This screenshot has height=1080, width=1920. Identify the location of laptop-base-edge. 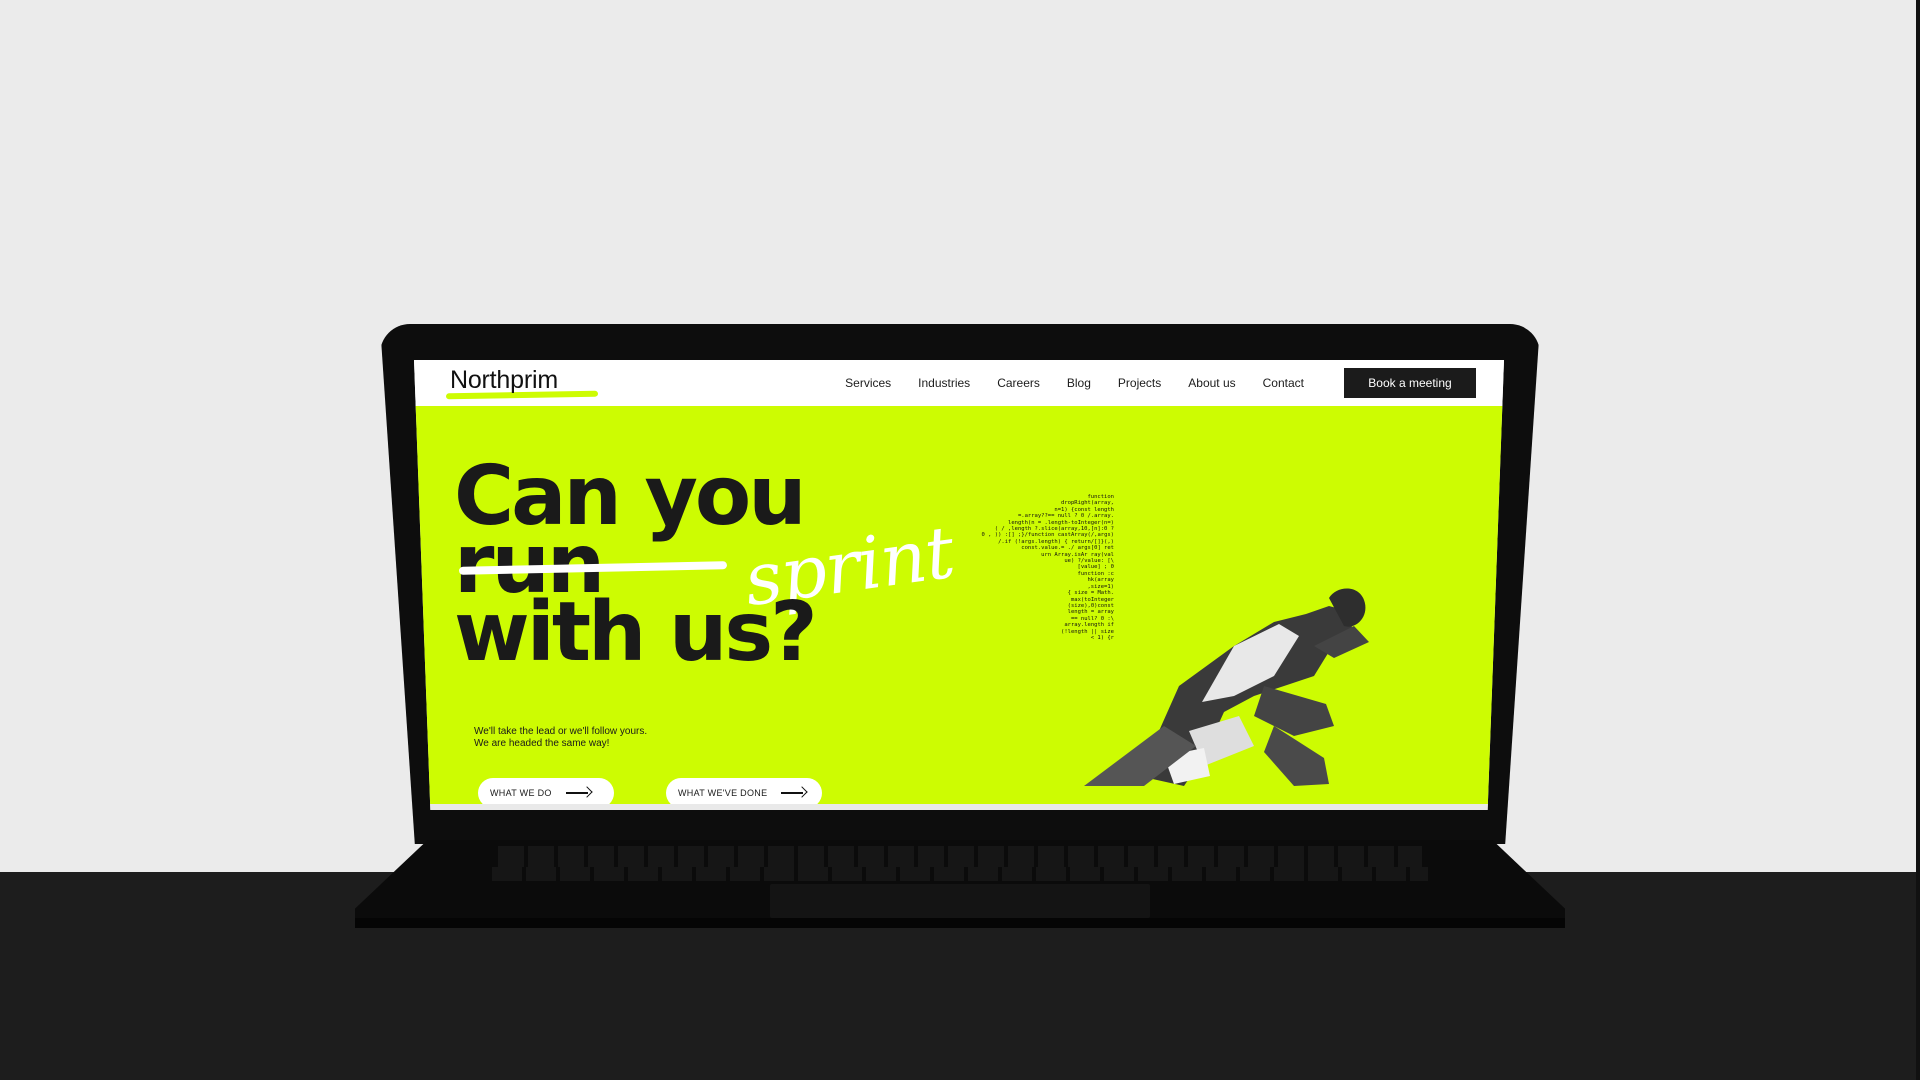
(960, 923).